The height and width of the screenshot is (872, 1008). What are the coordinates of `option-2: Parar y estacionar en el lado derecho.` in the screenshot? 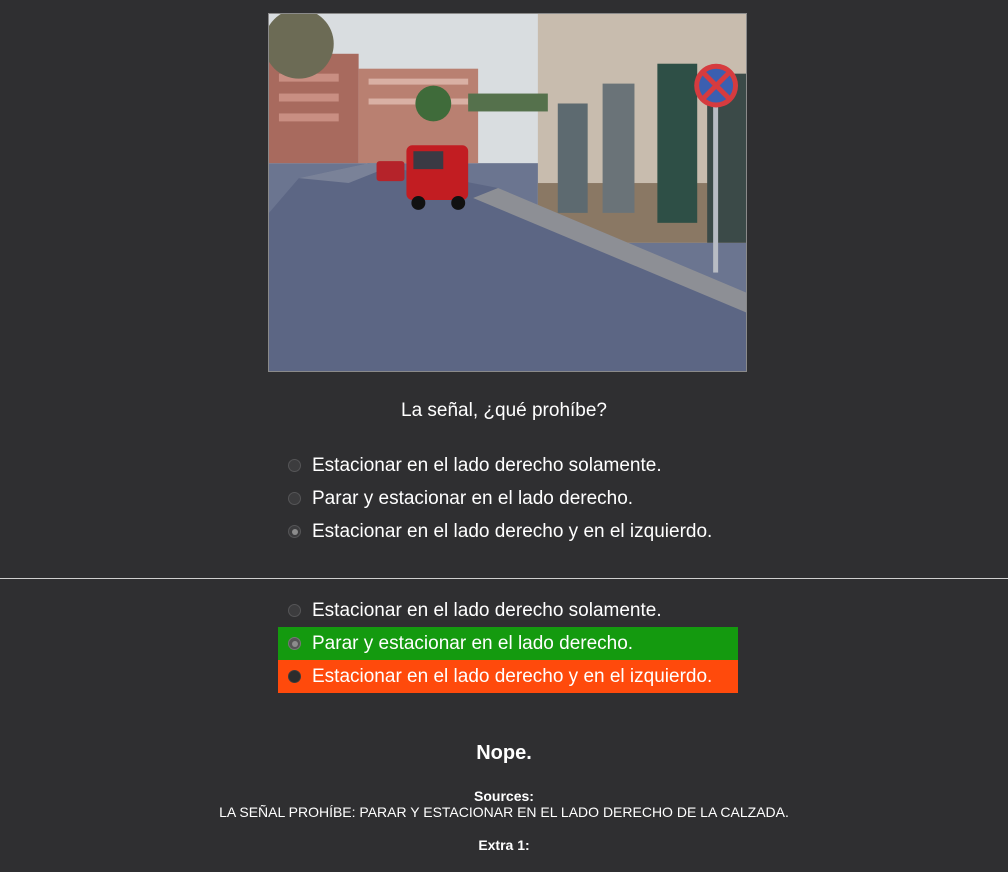 It's located at (508, 498).